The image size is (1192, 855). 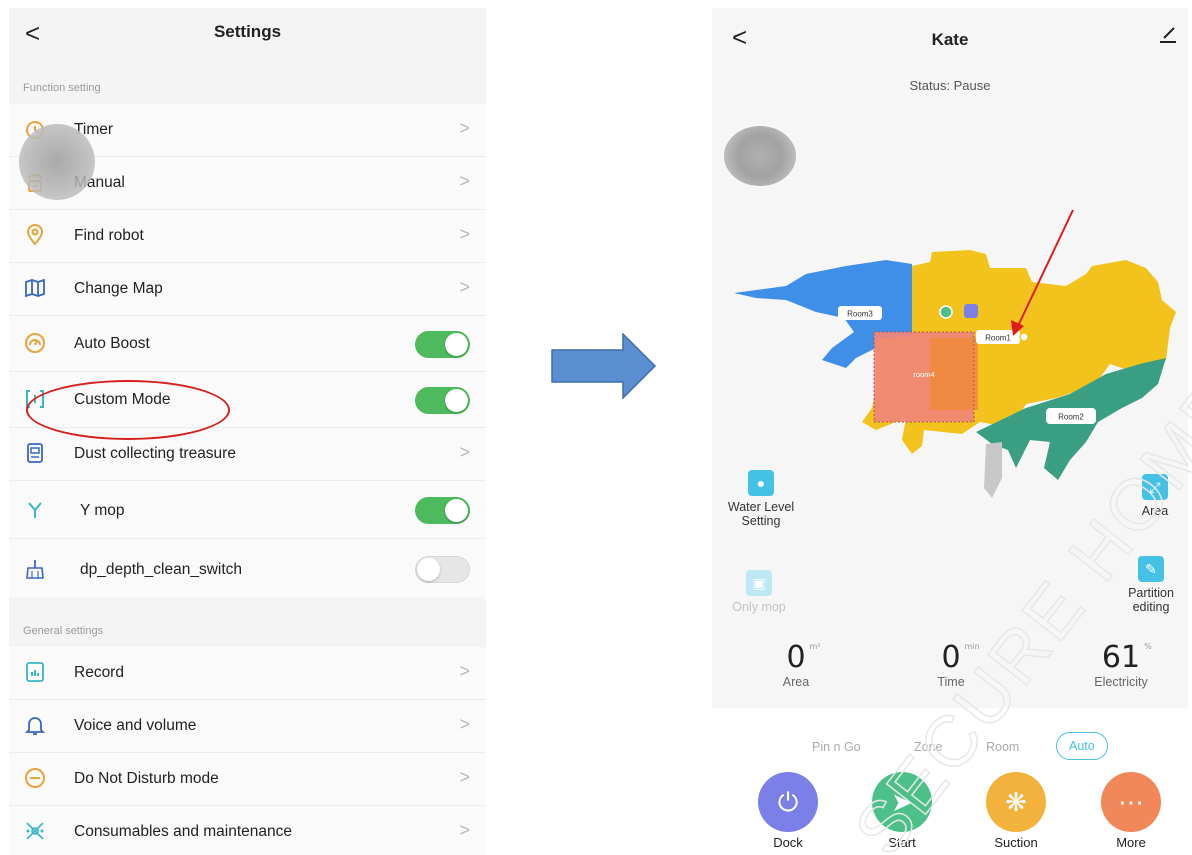 What do you see at coordinates (247, 726) in the screenshot?
I see `settings-row-voice: Voice and volume >` at bounding box center [247, 726].